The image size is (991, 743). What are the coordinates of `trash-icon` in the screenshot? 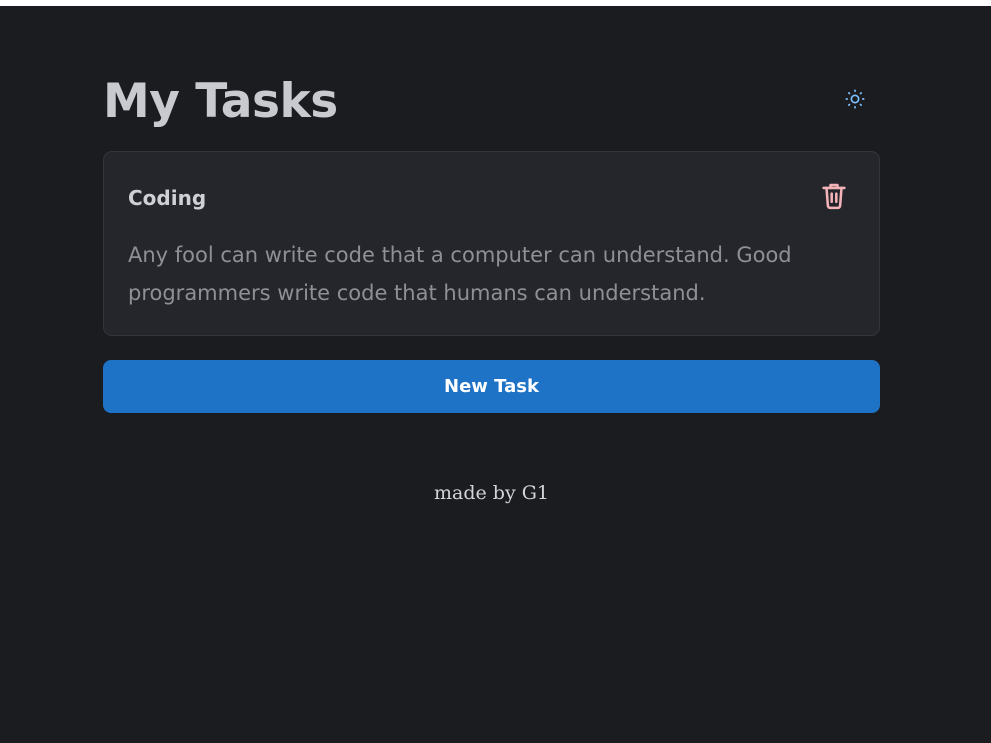 It's located at (834, 197).